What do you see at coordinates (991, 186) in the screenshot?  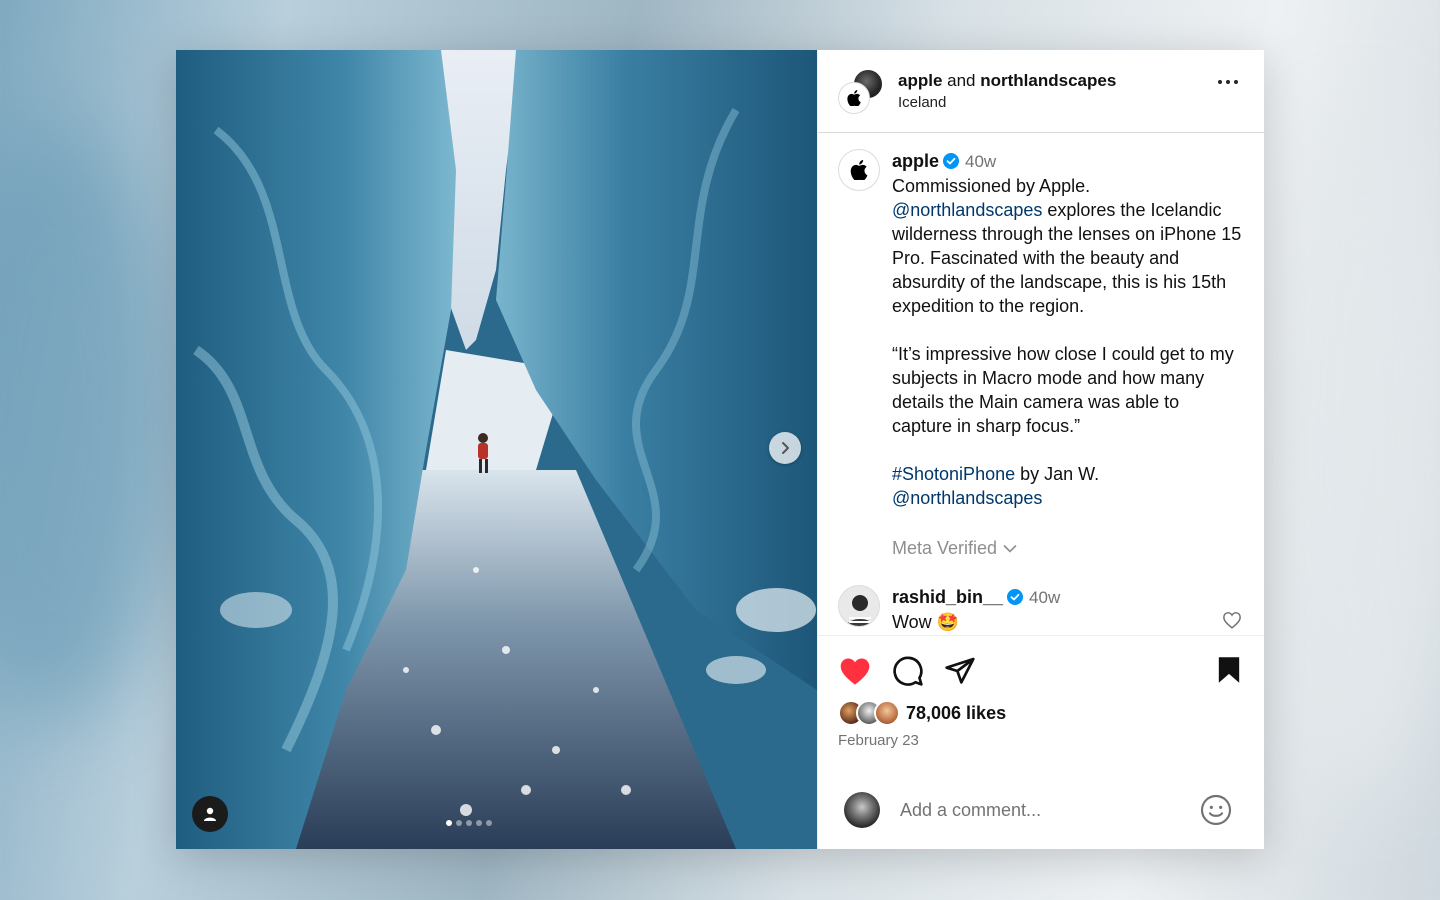 I see `caption-line-1: Commissioned by Apple.` at bounding box center [991, 186].